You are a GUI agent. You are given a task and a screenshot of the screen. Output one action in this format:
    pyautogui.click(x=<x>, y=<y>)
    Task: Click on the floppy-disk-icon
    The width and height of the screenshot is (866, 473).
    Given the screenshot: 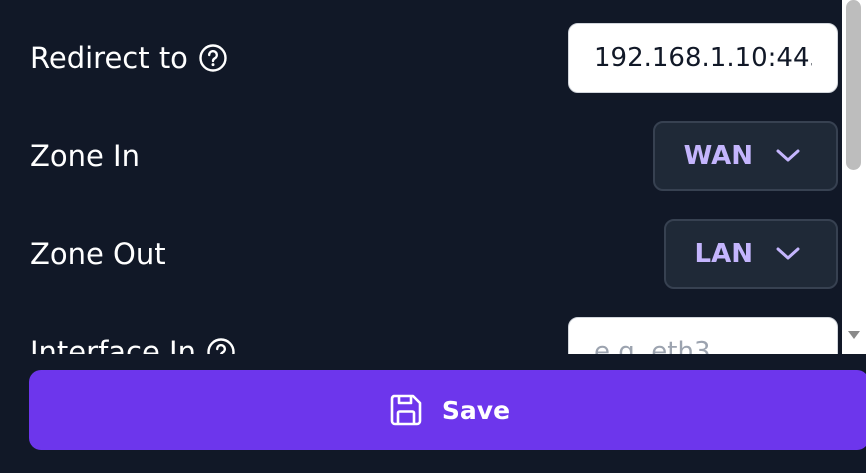 What is the action you would take?
    pyautogui.click(x=406, y=410)
    